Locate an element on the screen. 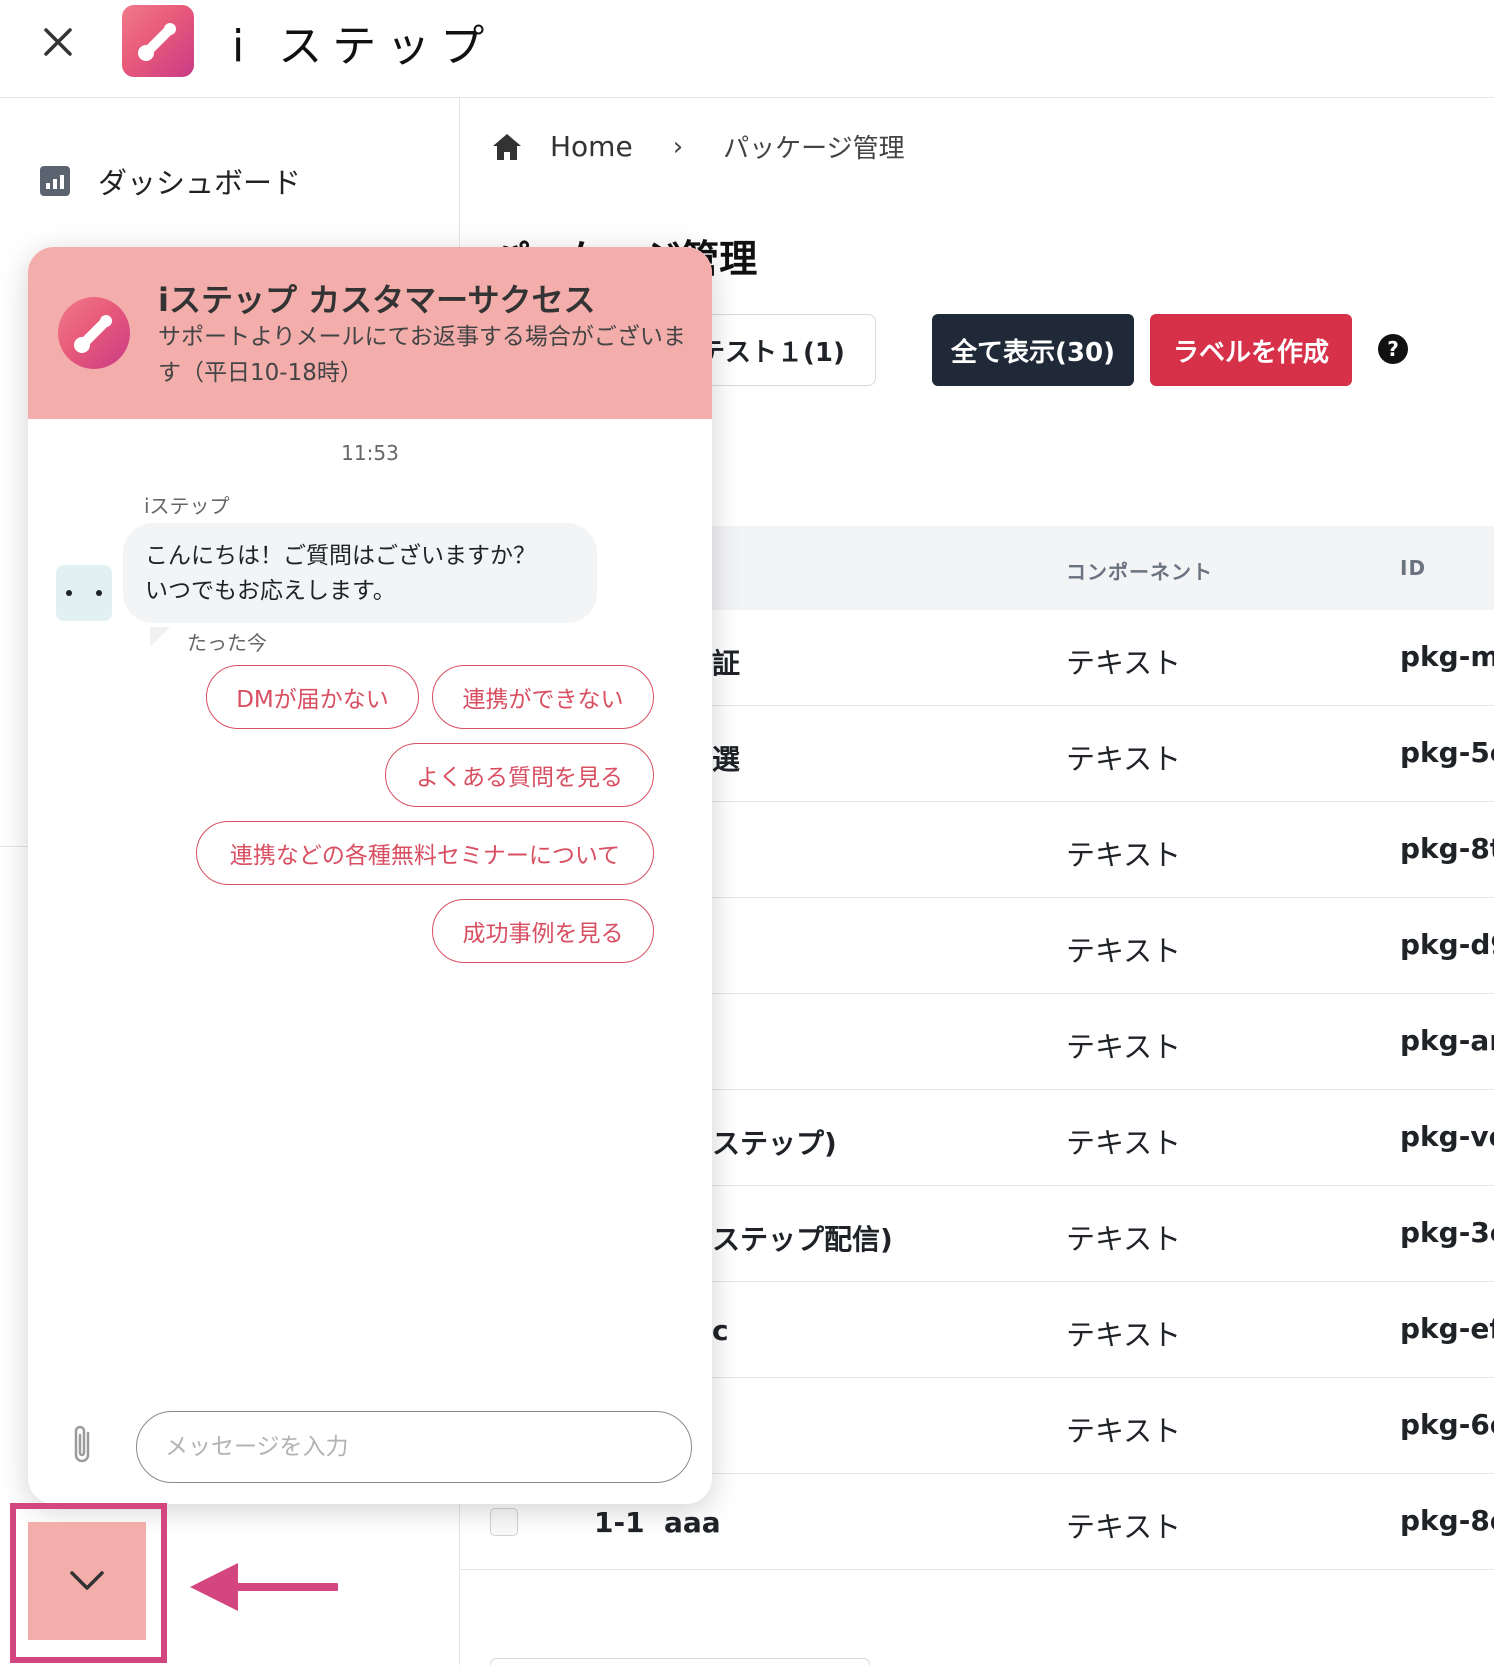  message-input is located at coordinates (414, 1447).